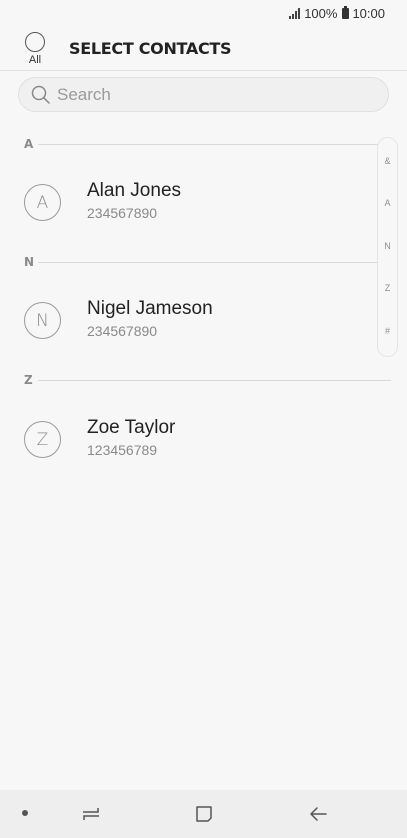  What do you see at coordinates (35, 60) in the screenshot?
I see `select-all-label: All` at bounding box center [35, 60].